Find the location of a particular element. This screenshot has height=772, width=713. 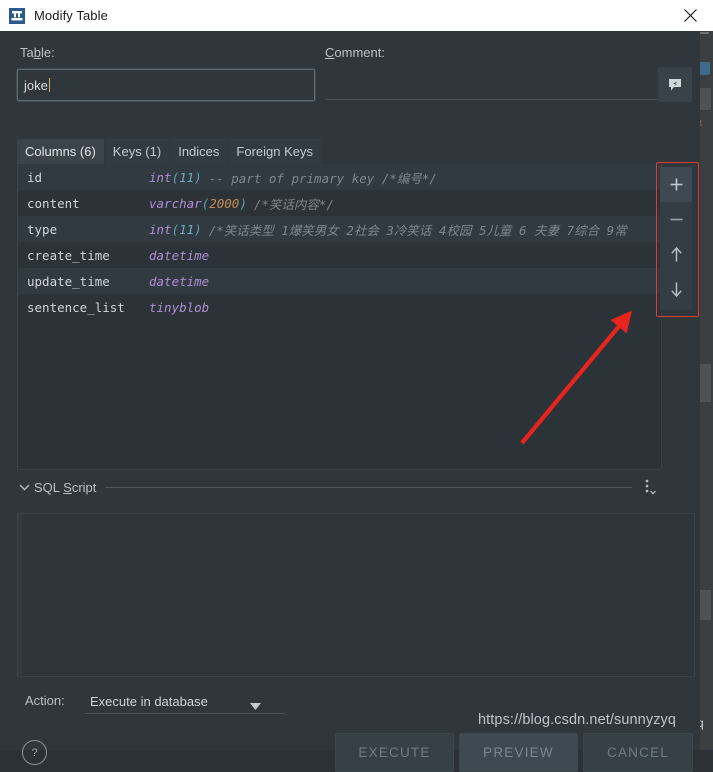

column-name: update_time is located at coordinates (68, 281).